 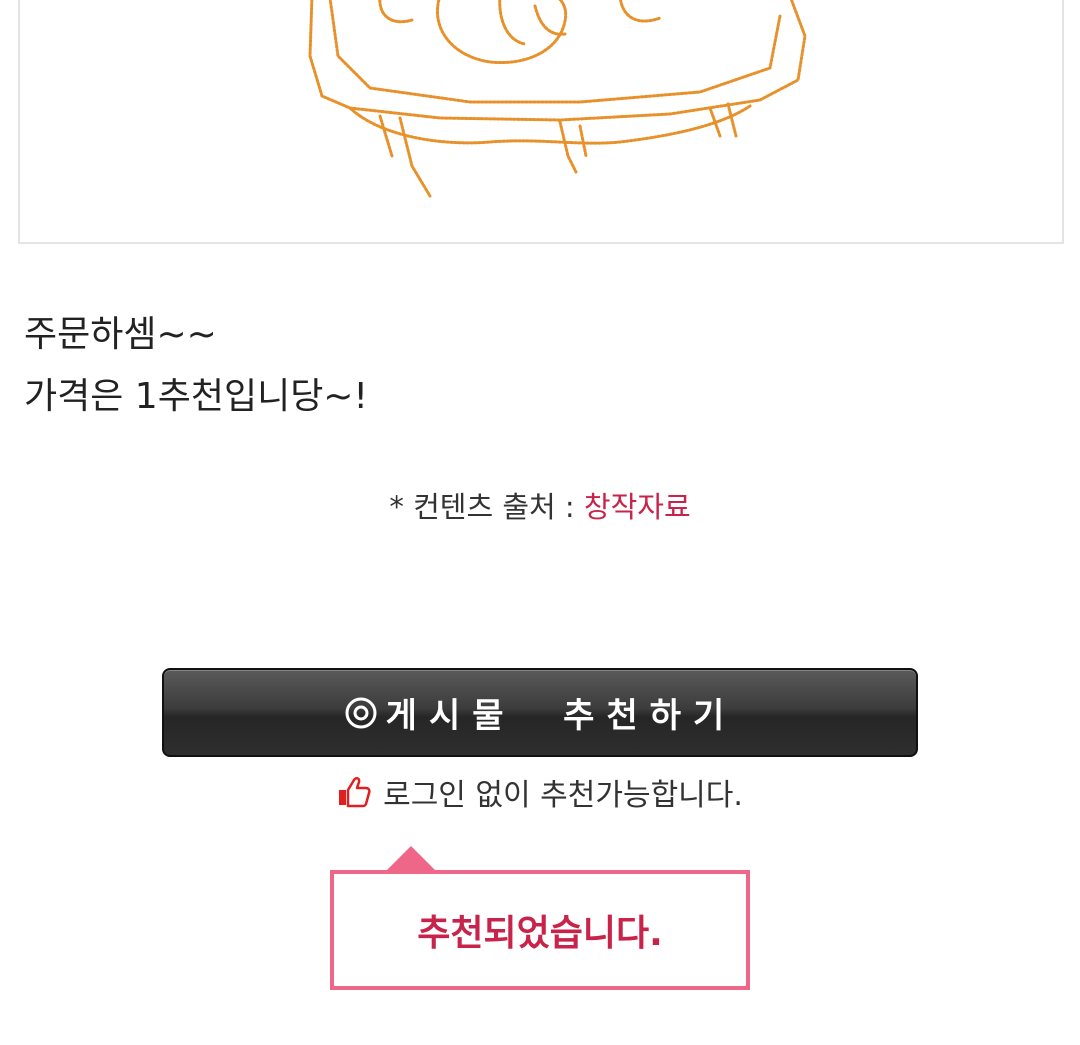 What do you see at coordinates (120, 334) in the screenshot?
I see `post-line-1: 주문하셈~~` at bounding box center [120, 334].